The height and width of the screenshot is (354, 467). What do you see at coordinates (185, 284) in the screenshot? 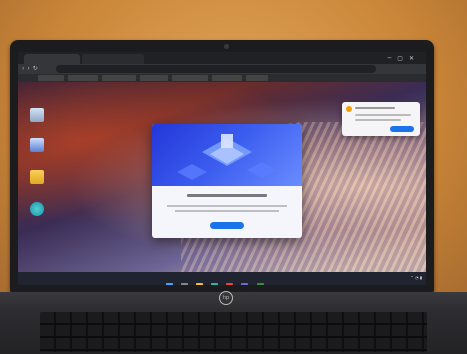
I see `search-icon` at bounding box center [185, 284].